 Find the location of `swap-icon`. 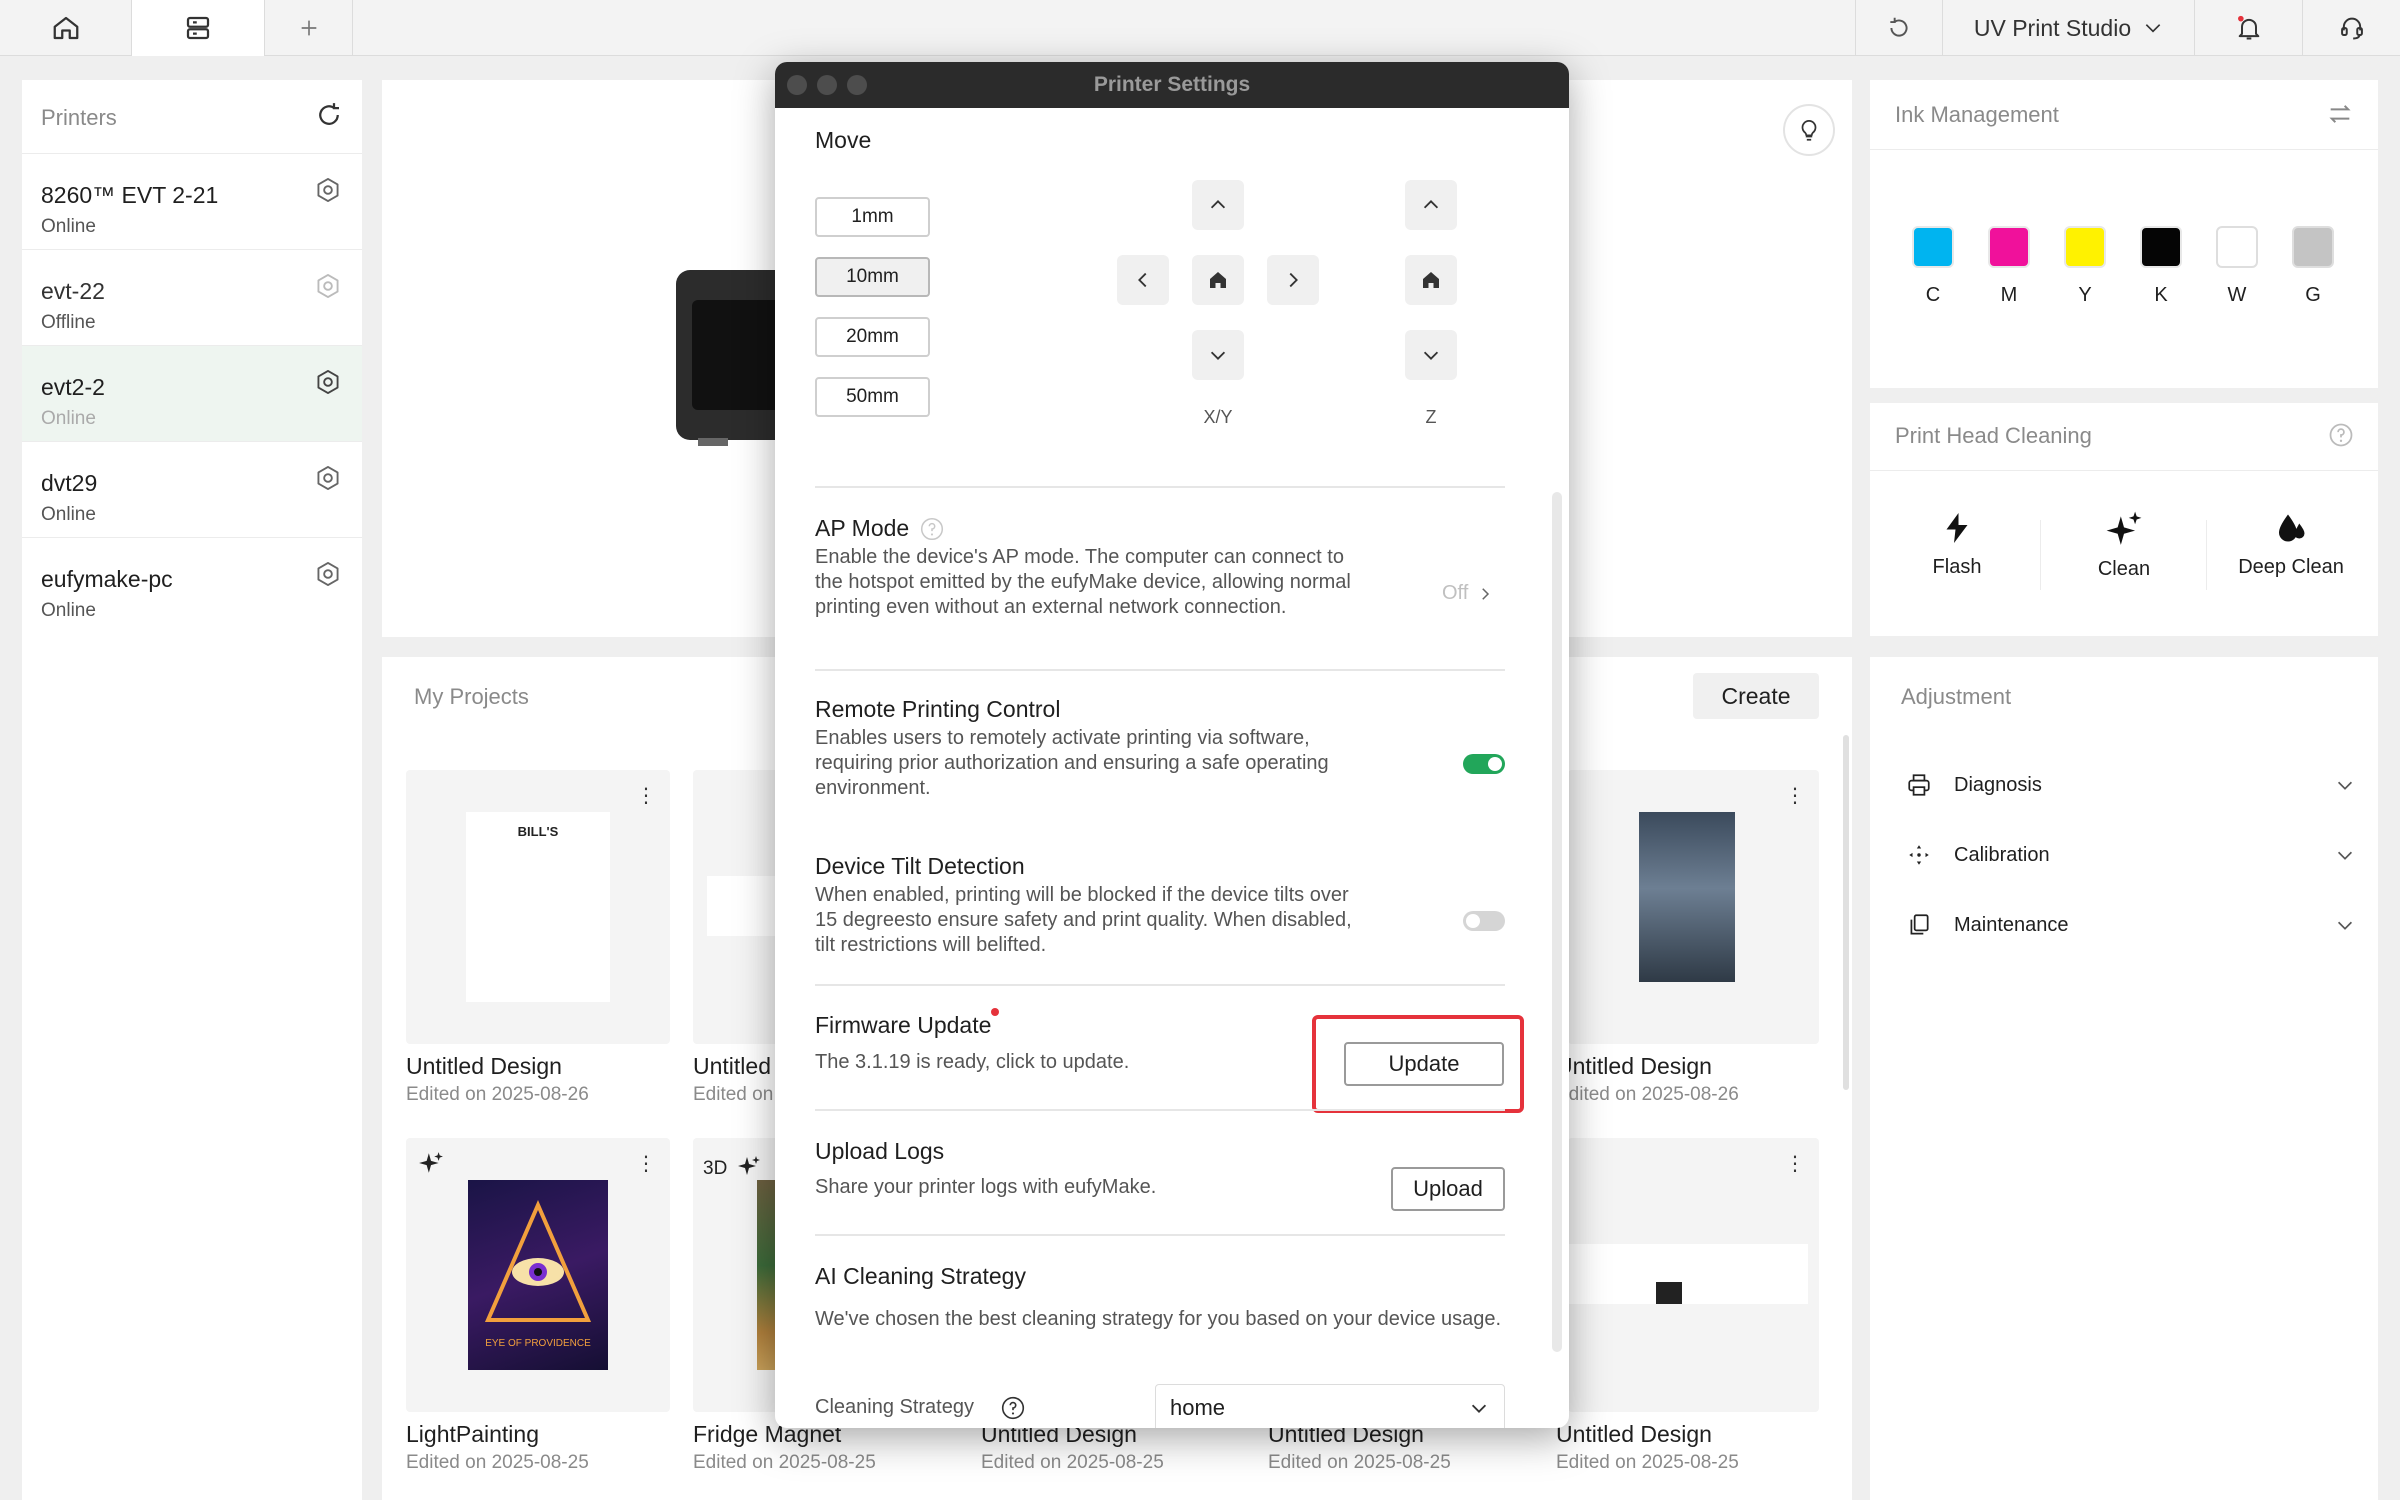

swap-icon is located at coordinates (2340, 114).